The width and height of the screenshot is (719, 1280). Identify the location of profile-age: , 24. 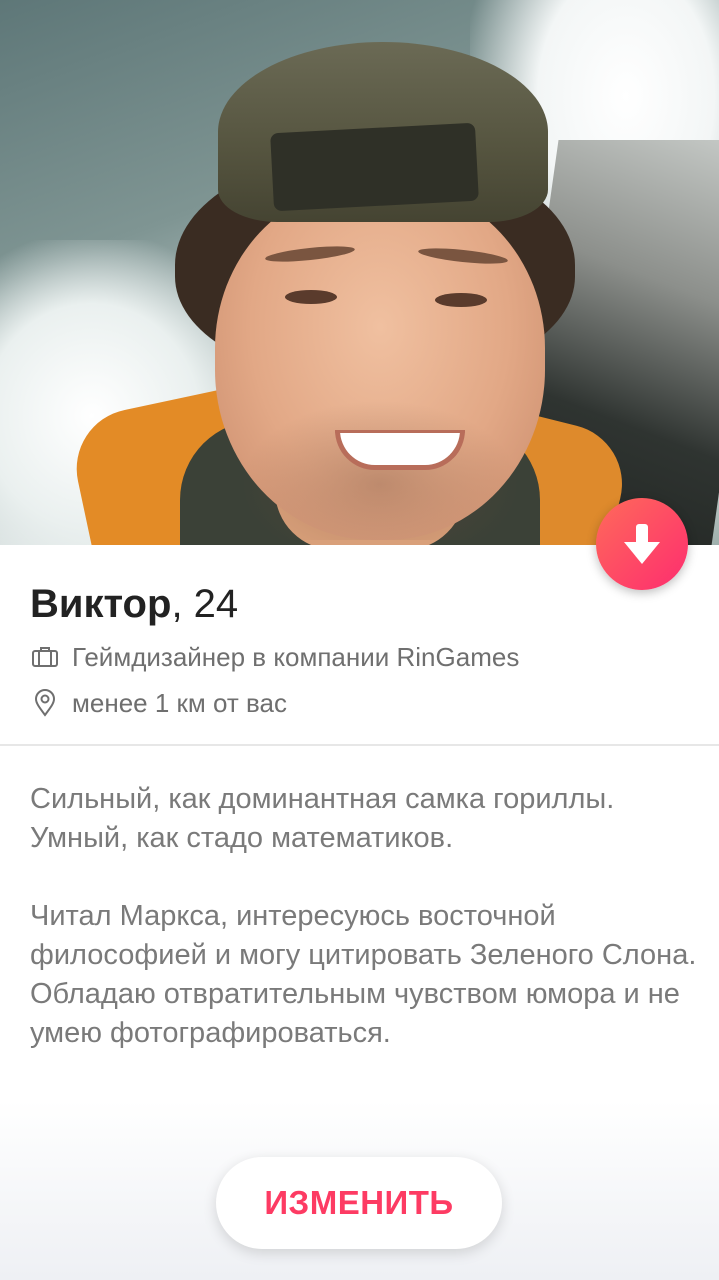
(205, 604).